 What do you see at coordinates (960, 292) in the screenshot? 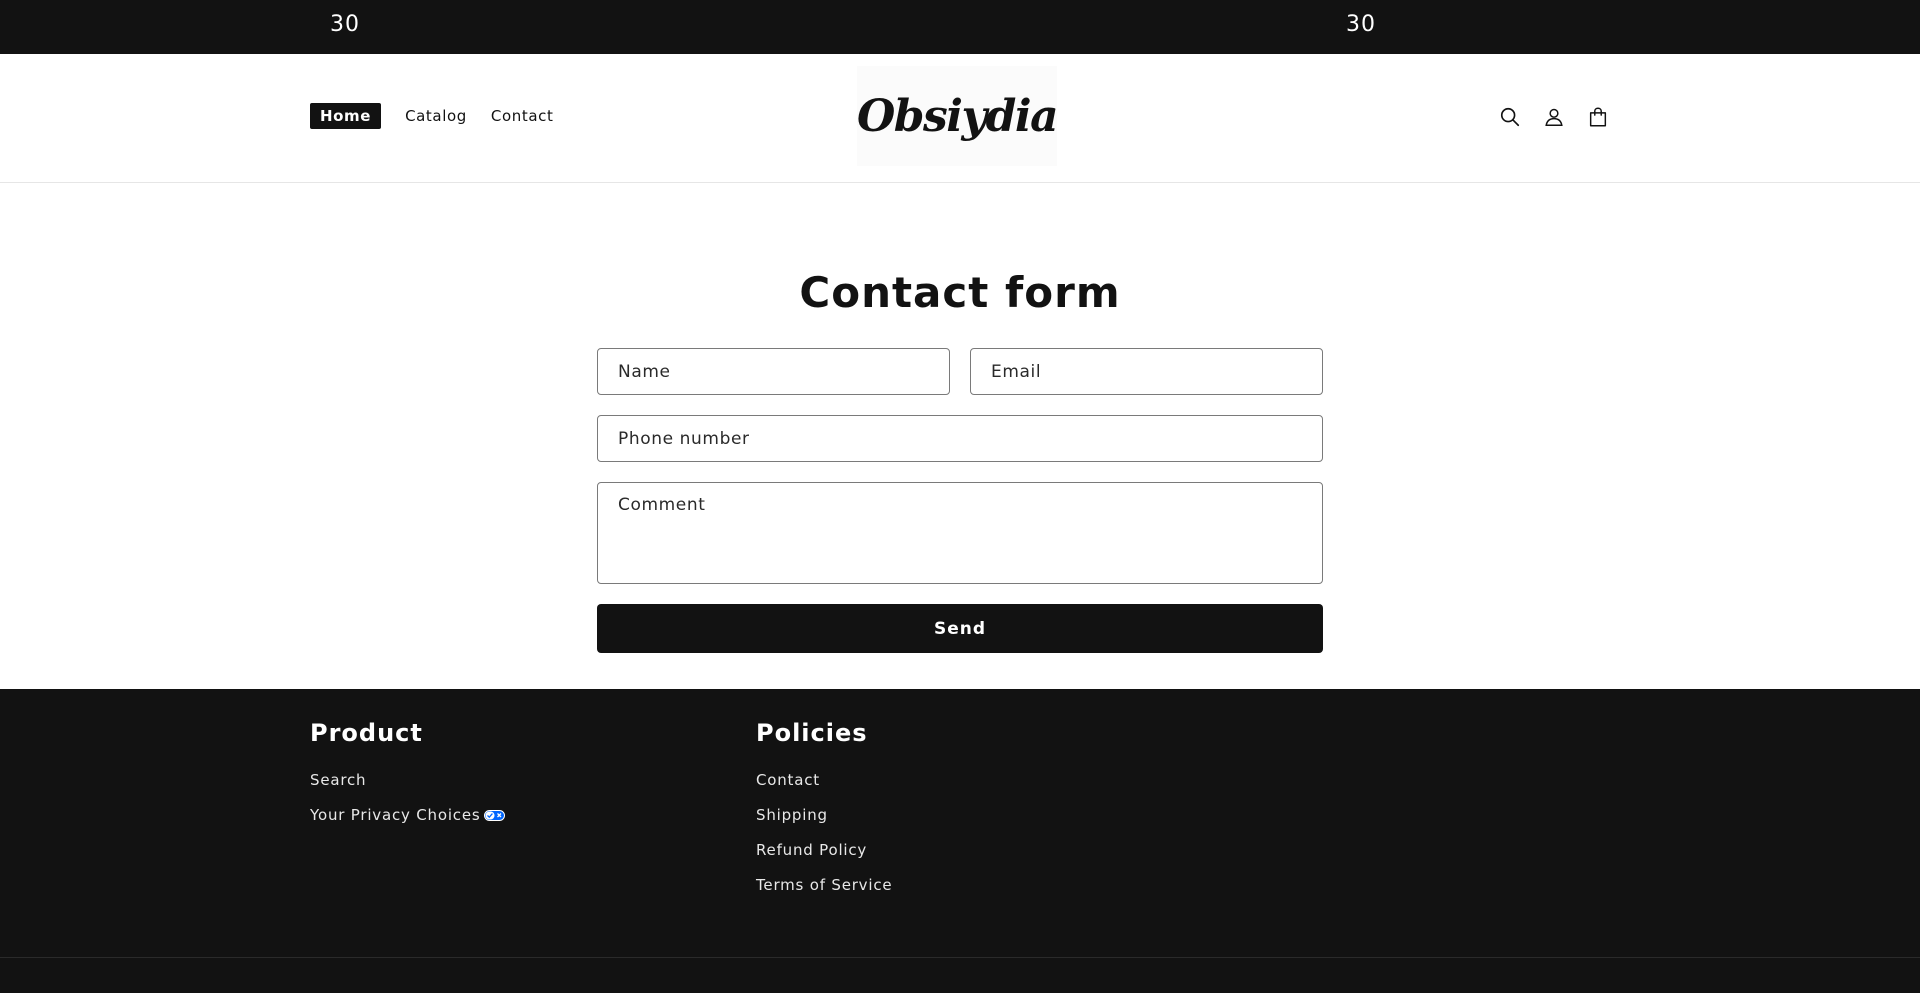
I see `page-title: Contact form` at bounding box center [960, 292].